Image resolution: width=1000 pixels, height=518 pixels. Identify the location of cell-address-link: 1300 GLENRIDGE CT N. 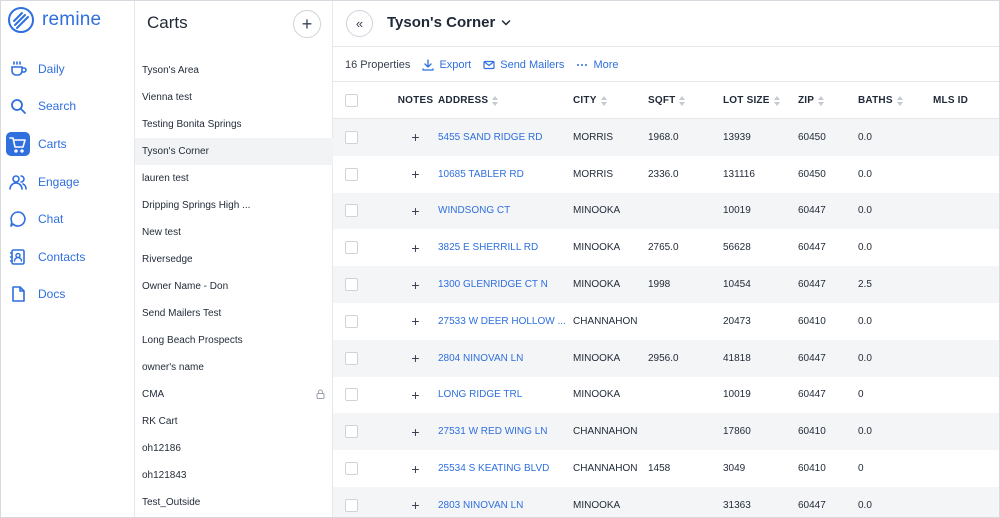
(505, 284).